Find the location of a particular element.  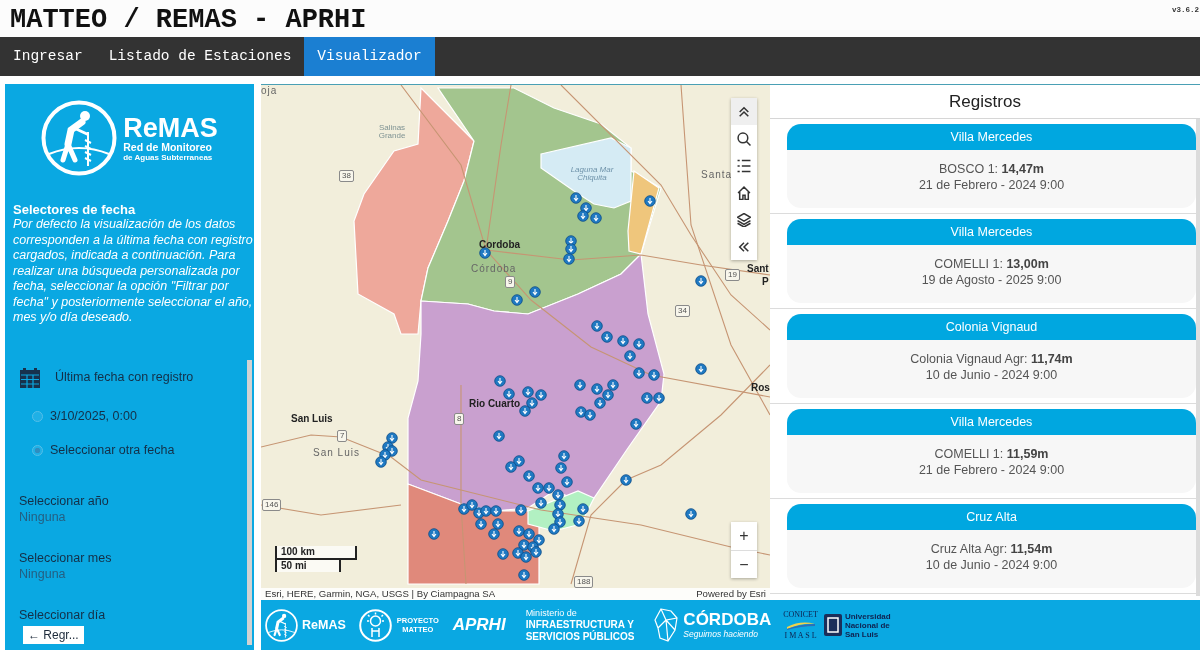

nav-tab: Ingresar is located at coordinates (48, 56).